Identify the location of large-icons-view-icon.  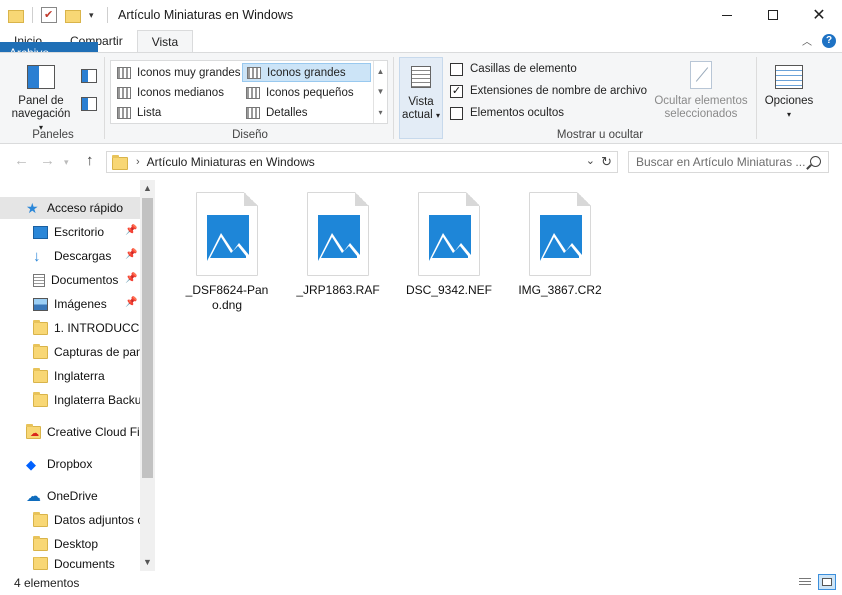
(827, 582).